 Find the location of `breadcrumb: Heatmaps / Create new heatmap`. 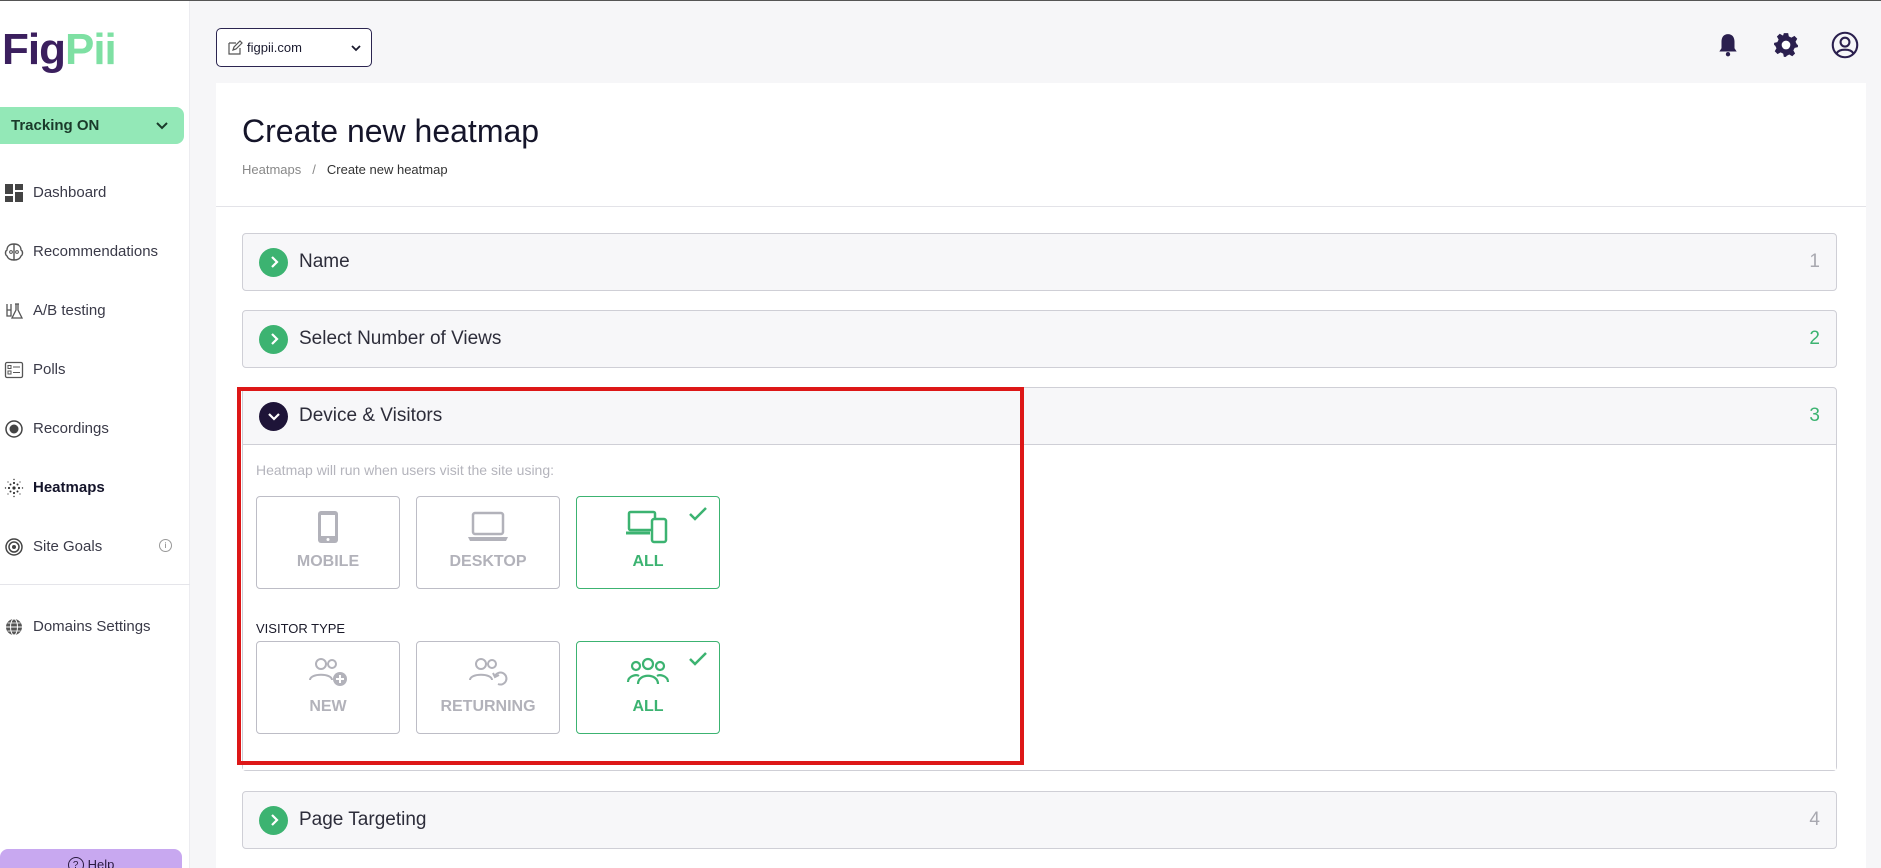

breadcrumb: Heatmaps / Create new heatmap is located at coordinates (345, 169).